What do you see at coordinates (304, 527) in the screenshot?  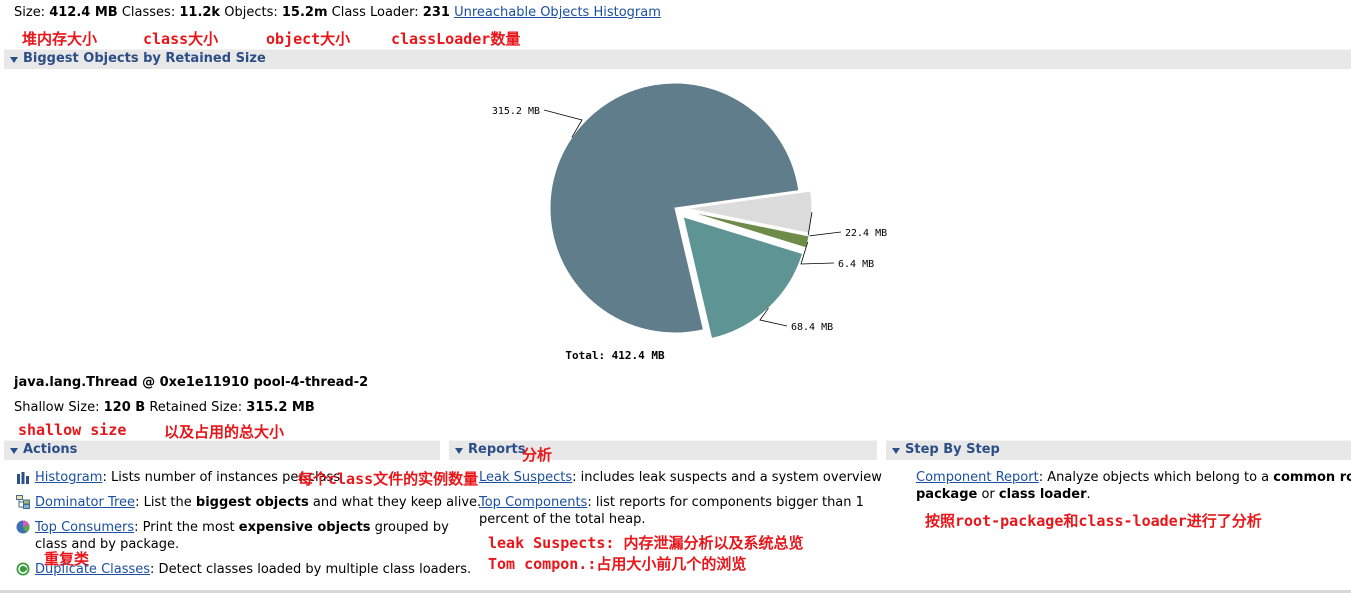 I see `top-consumers-bold: expensive objects` at bounding box center [304, 527].